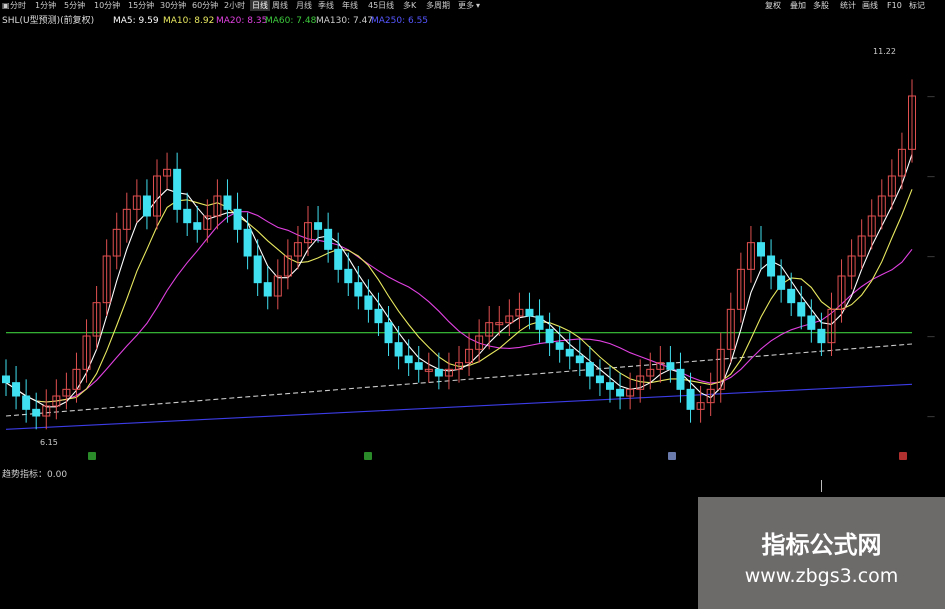  What do you see at coordinates (49, 442) in the screenshot?
I see `low-price-label: 6.15` at bounding box center [49, 442].